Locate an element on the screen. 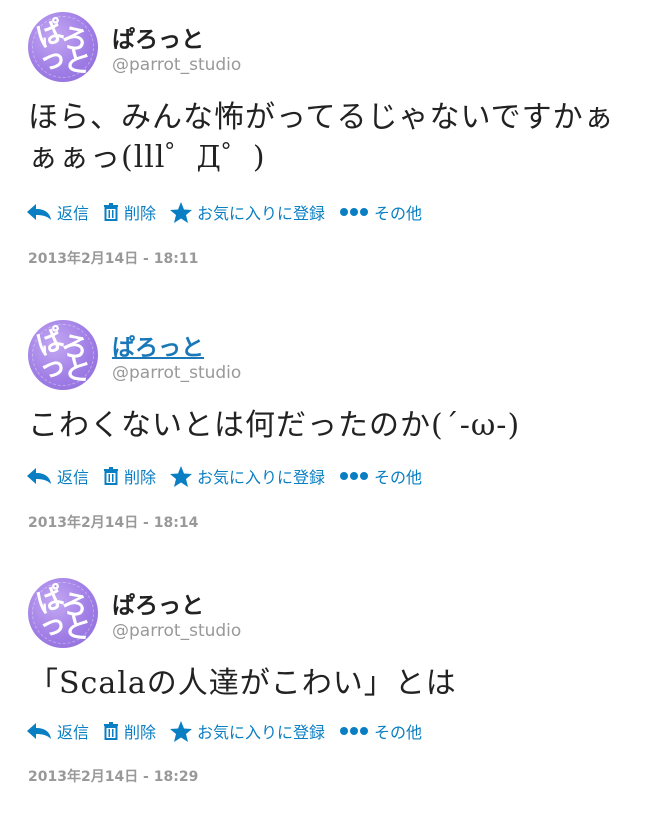  timestamp: 2013年2月14日 - 18:11 is located at coordinates (113, 258).